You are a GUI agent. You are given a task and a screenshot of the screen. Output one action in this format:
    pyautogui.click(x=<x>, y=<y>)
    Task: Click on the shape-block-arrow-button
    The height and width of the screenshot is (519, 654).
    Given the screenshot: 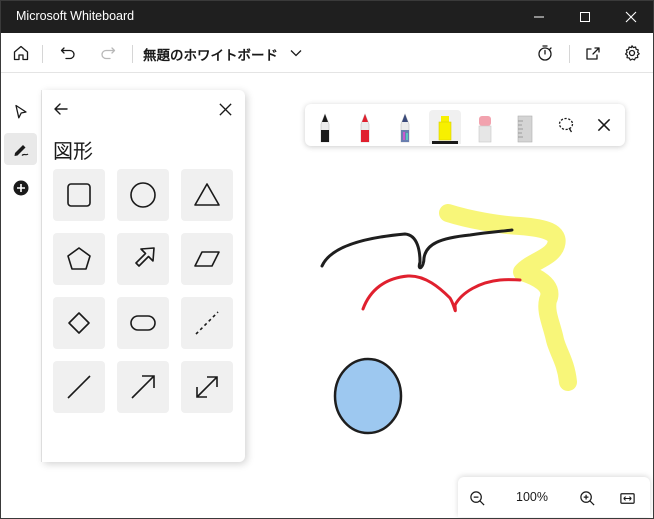 What is the action you would take?
    pyautogui.click(x=143, y=259)
    